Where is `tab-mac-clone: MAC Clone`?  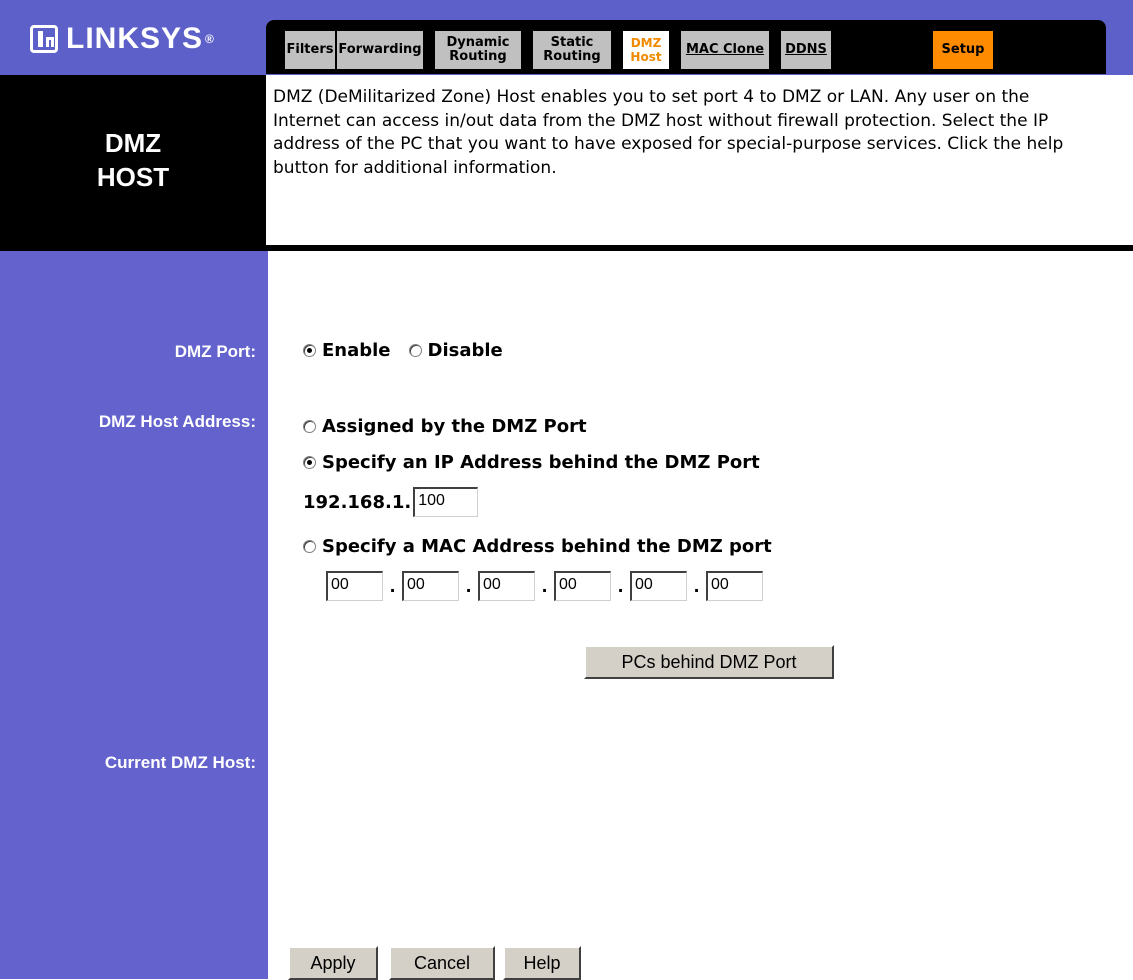
tab-mac-clone: MAC Clone is located at coordinates (725, 50).